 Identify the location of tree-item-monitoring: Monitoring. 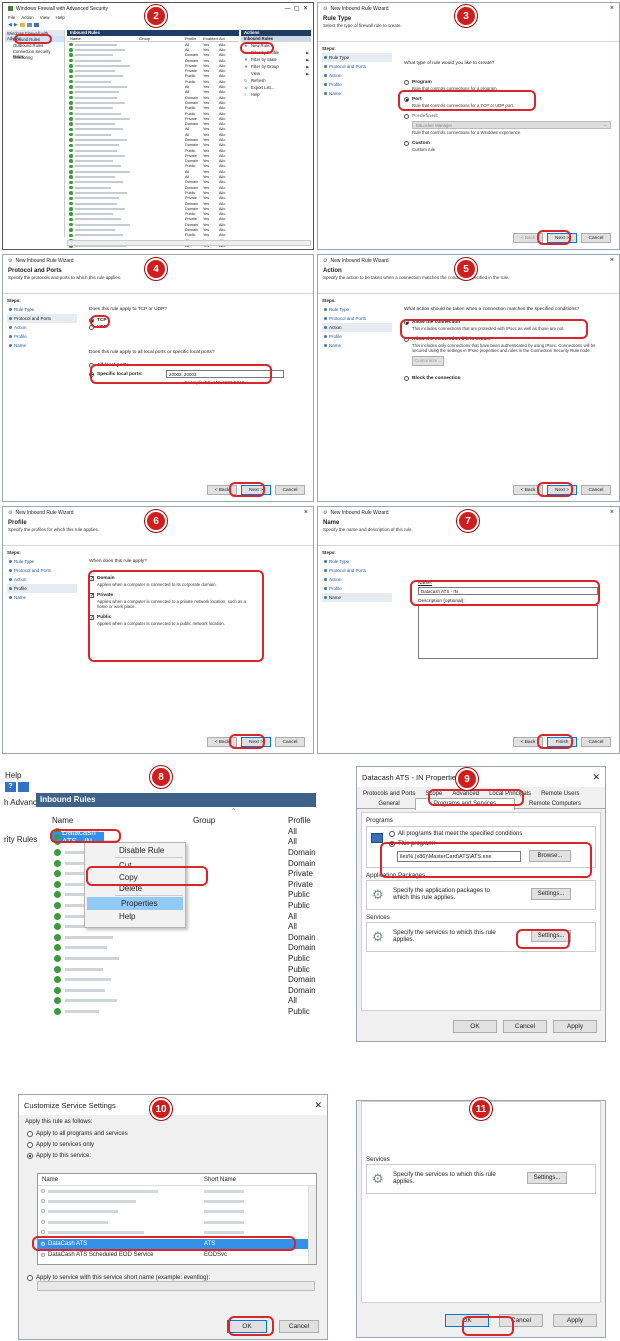
(34, 57).